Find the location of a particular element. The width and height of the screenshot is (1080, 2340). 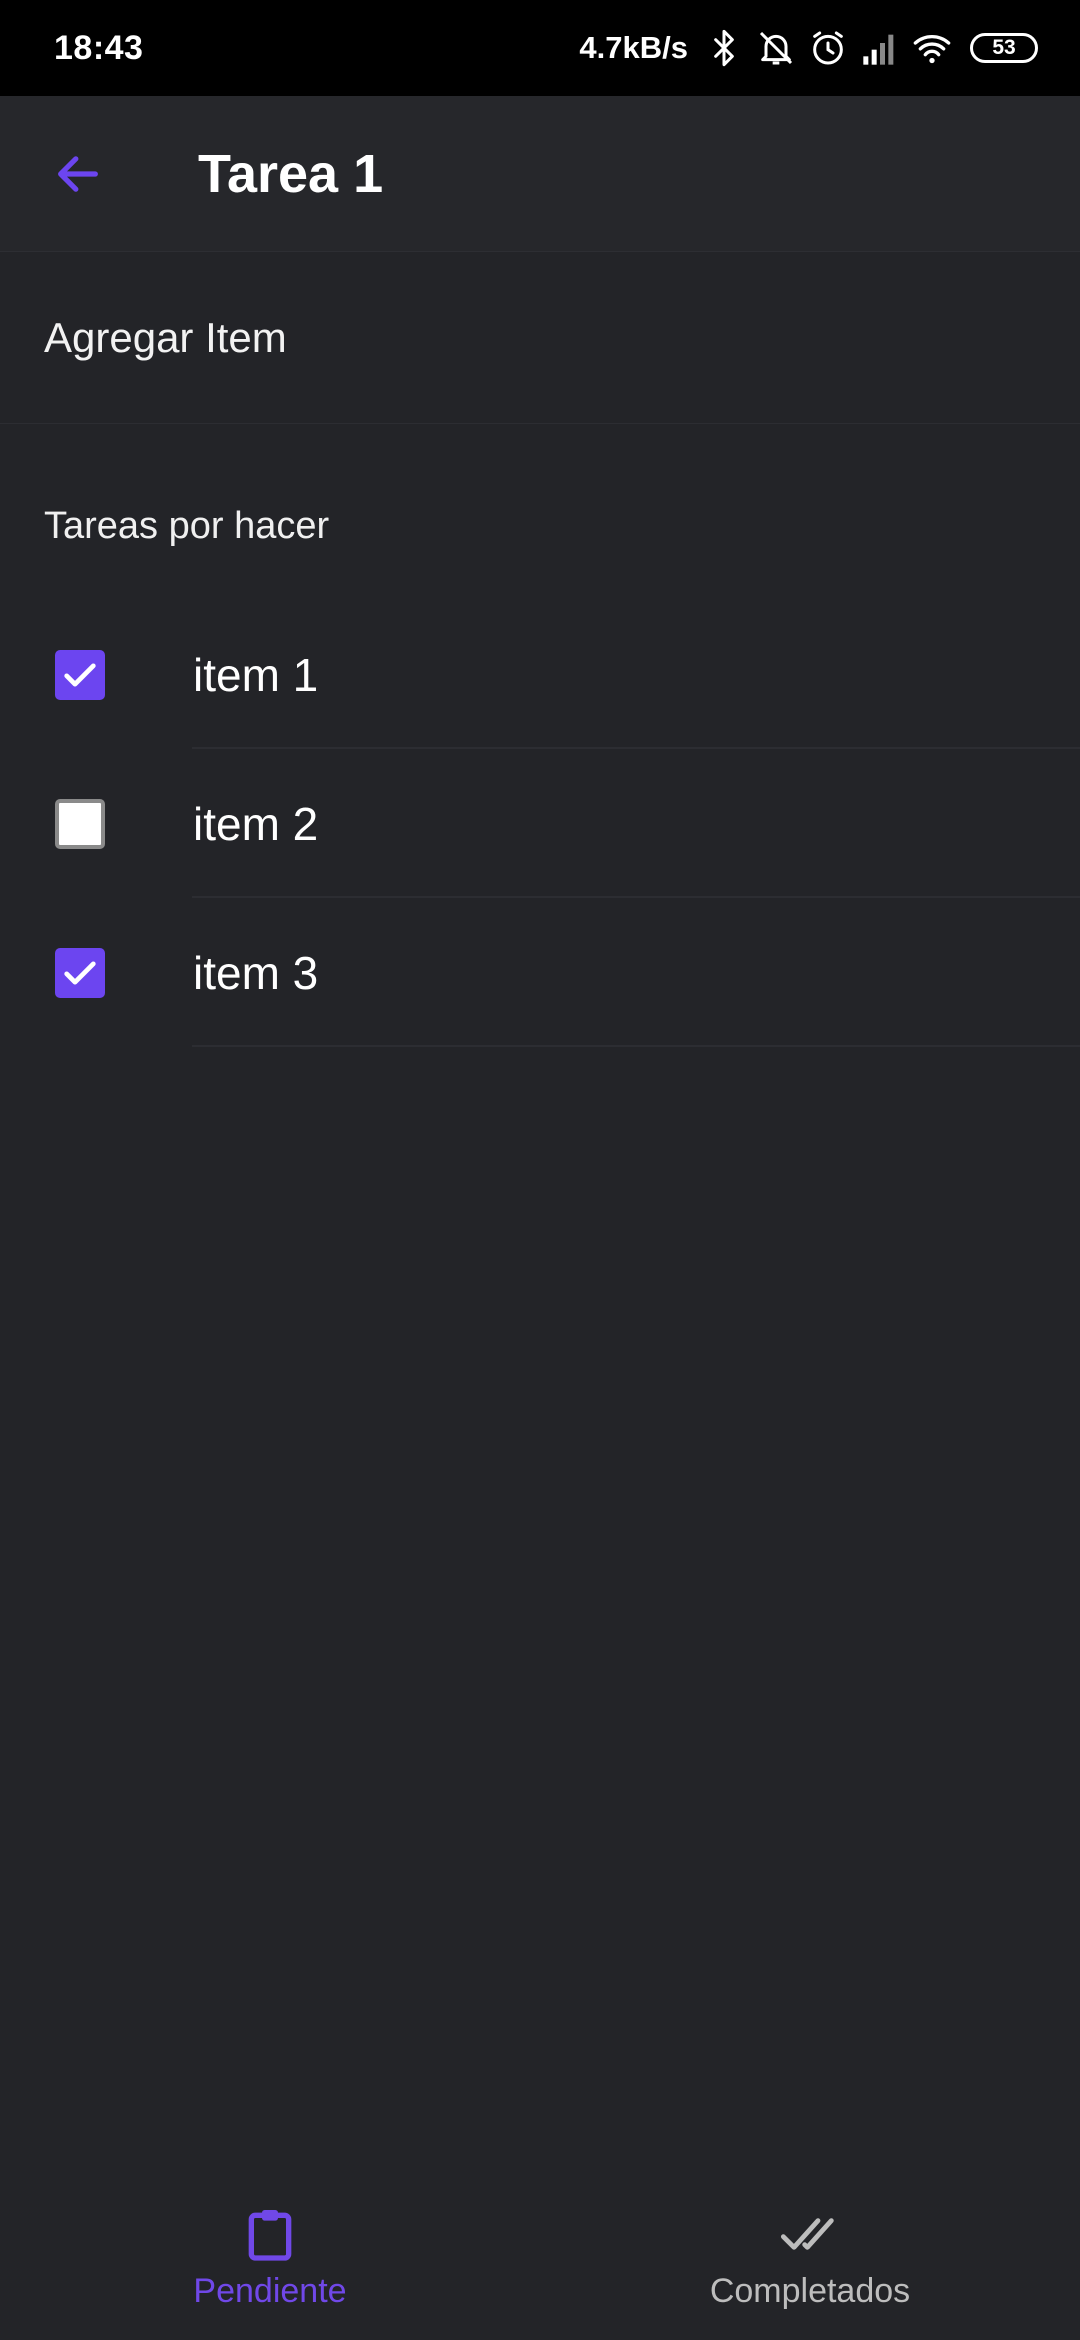

signal-icon is located at coordinates (878, 49).